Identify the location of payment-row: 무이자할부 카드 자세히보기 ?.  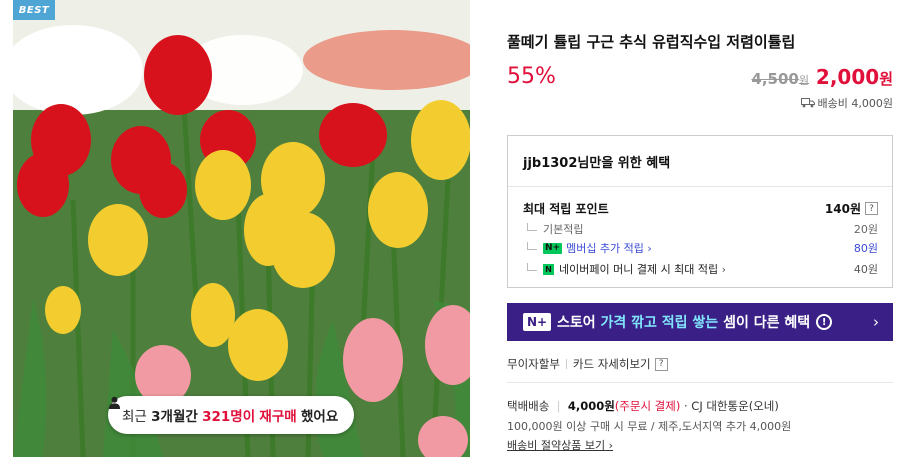
(587, 364).